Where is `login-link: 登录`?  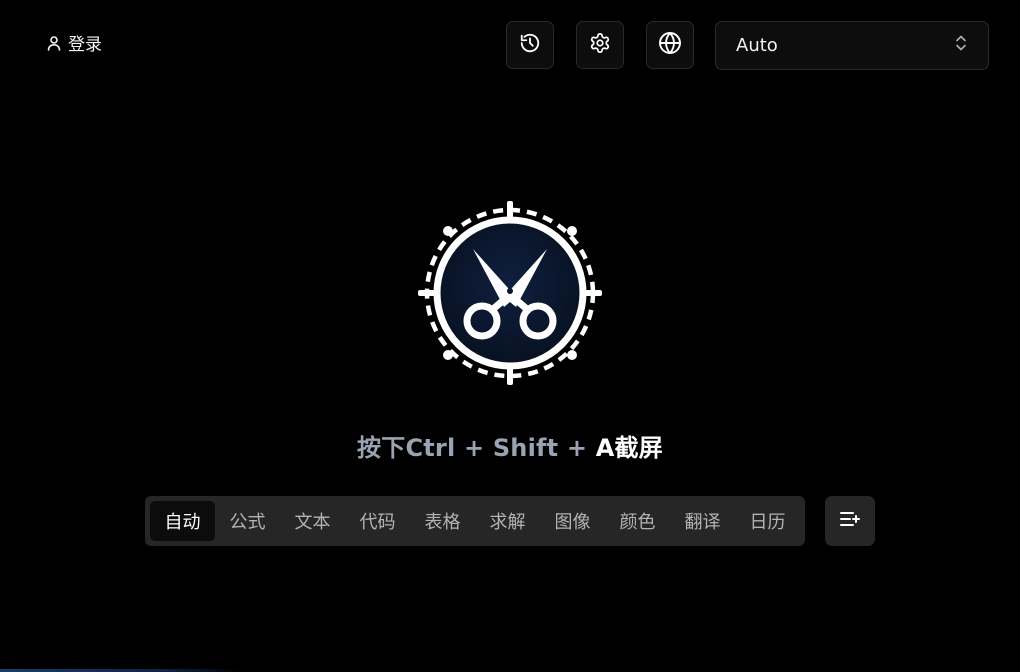 login-link: 登录 is located at coordinates (74, 42).